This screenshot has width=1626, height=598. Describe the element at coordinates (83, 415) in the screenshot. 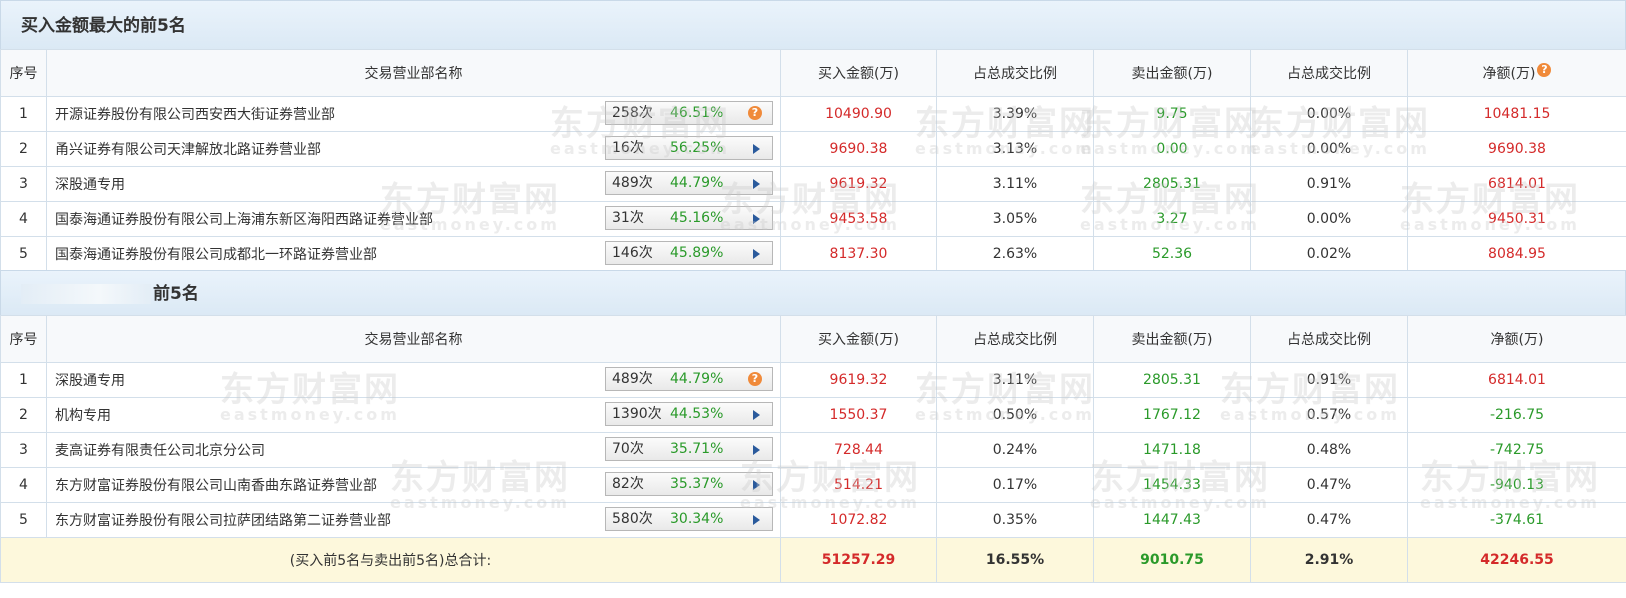

I see `broker-name-link: 机构专用` at that location.